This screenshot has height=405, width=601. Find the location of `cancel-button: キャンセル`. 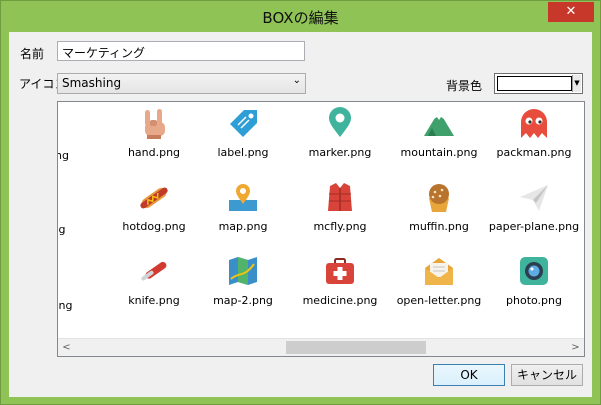

cancel-button: キャンセル is located at coordinates (547, 375).